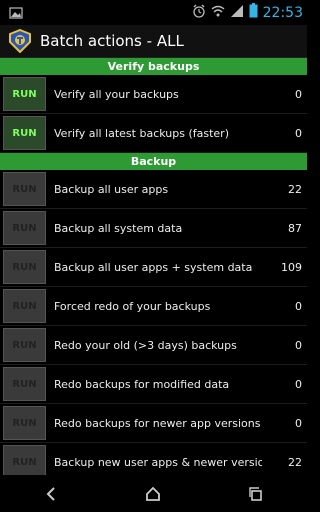 Image resolution: width=320 pixels, height=512 pixels. What do you see at coordinates (16, 13) in the screenshot?
I see `image-notification-icon` at bounding box center [16, 13].